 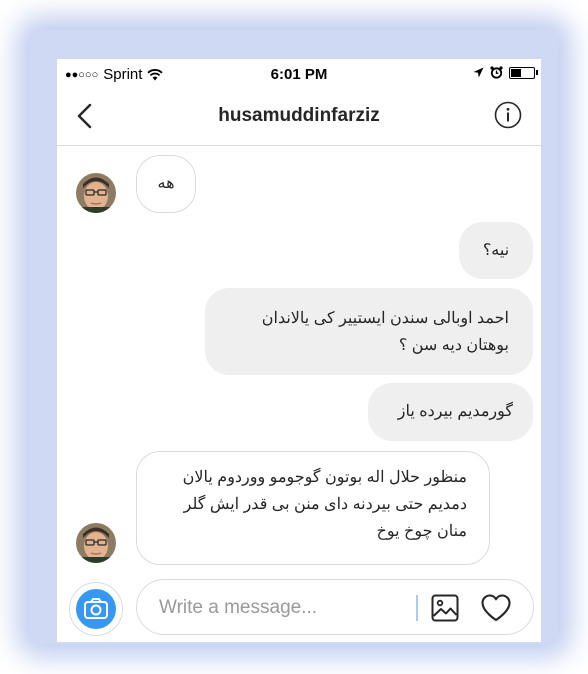 I want to click on message-text: هه, so click(x=166, y=183).